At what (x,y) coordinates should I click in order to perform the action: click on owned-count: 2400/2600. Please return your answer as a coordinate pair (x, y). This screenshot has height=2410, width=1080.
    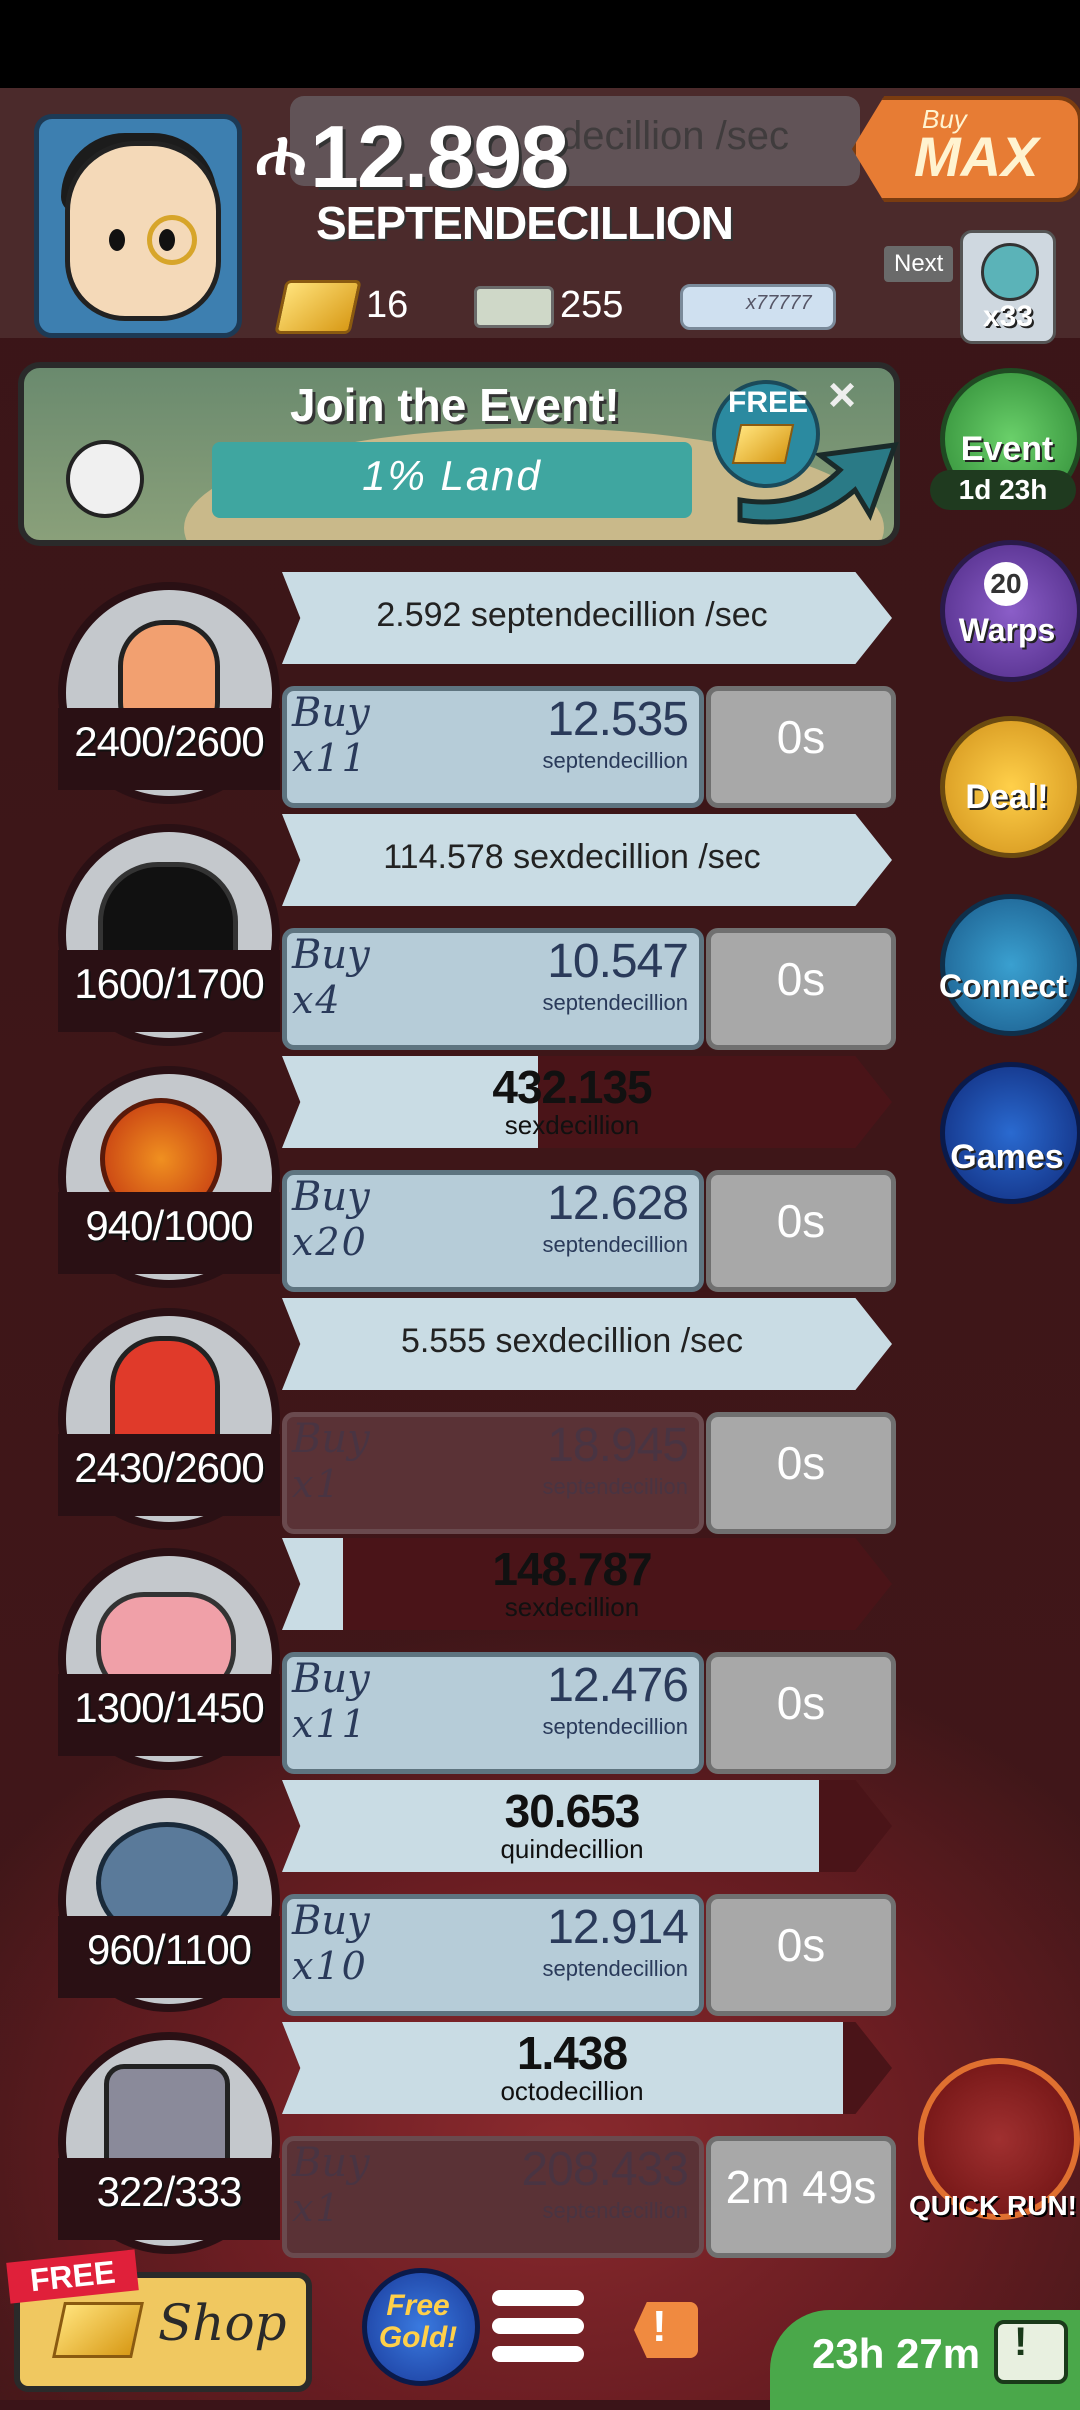
    Looking at the image, I should click on (169, 741).